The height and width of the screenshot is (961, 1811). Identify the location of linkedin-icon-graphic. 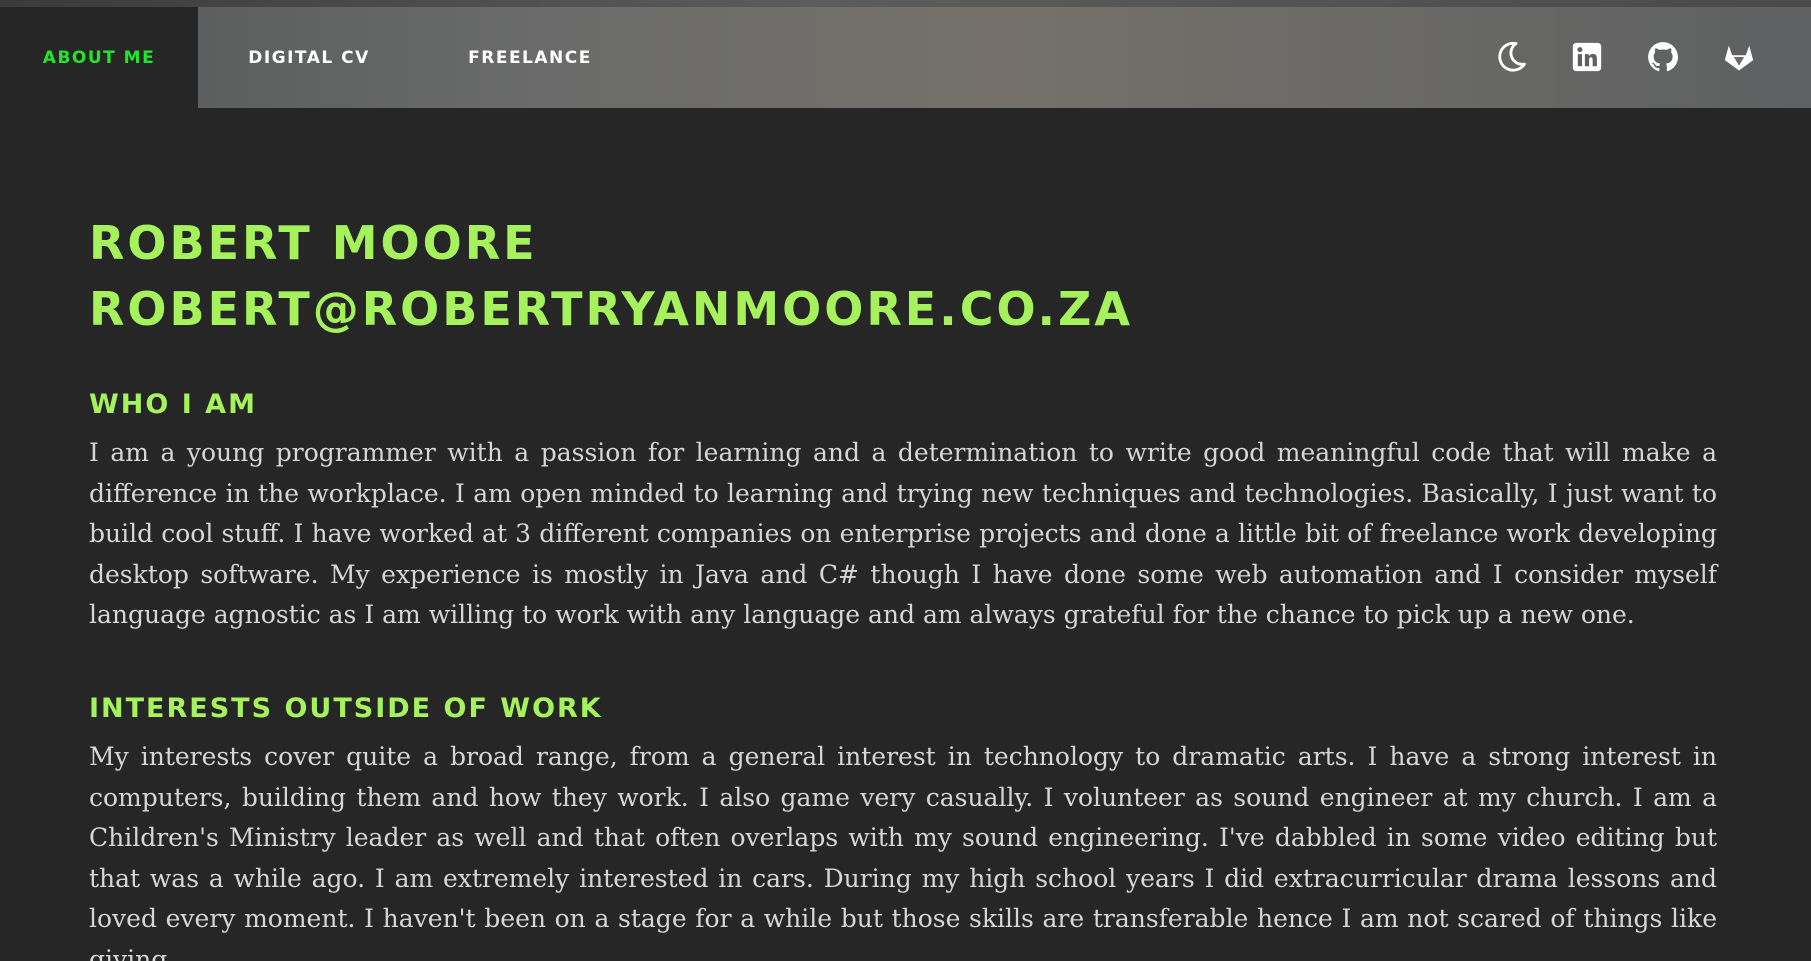
(1587, 57).